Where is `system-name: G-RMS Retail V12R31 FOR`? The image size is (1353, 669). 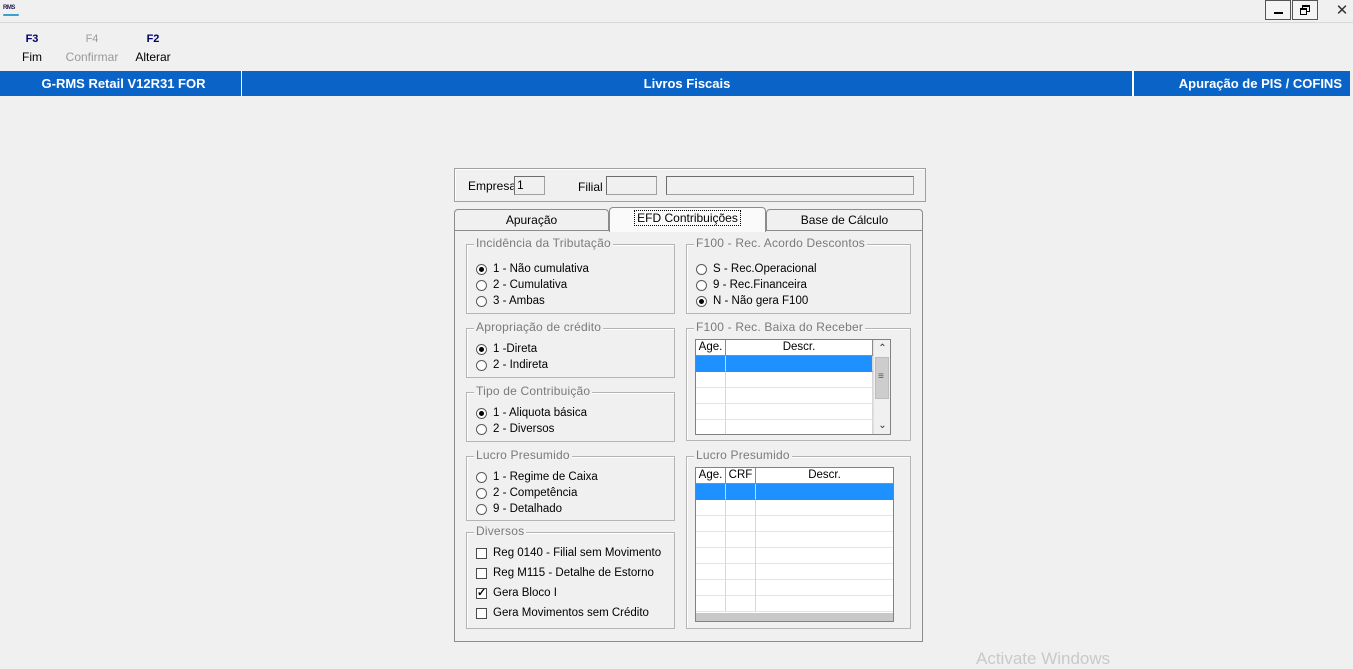
system-name: G-RMS Retail V12R31 FOR is located at coordinates (121, 83).